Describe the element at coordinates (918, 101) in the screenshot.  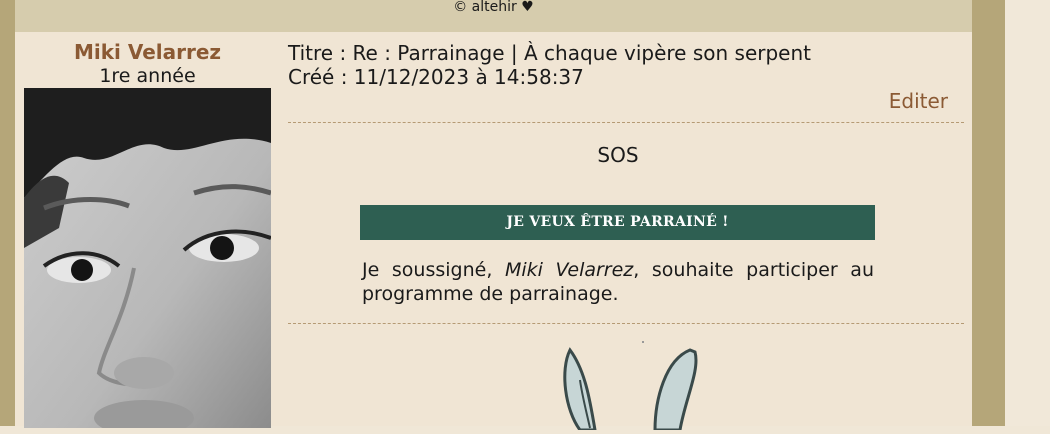
I see `edit-link: Editer` at that location.